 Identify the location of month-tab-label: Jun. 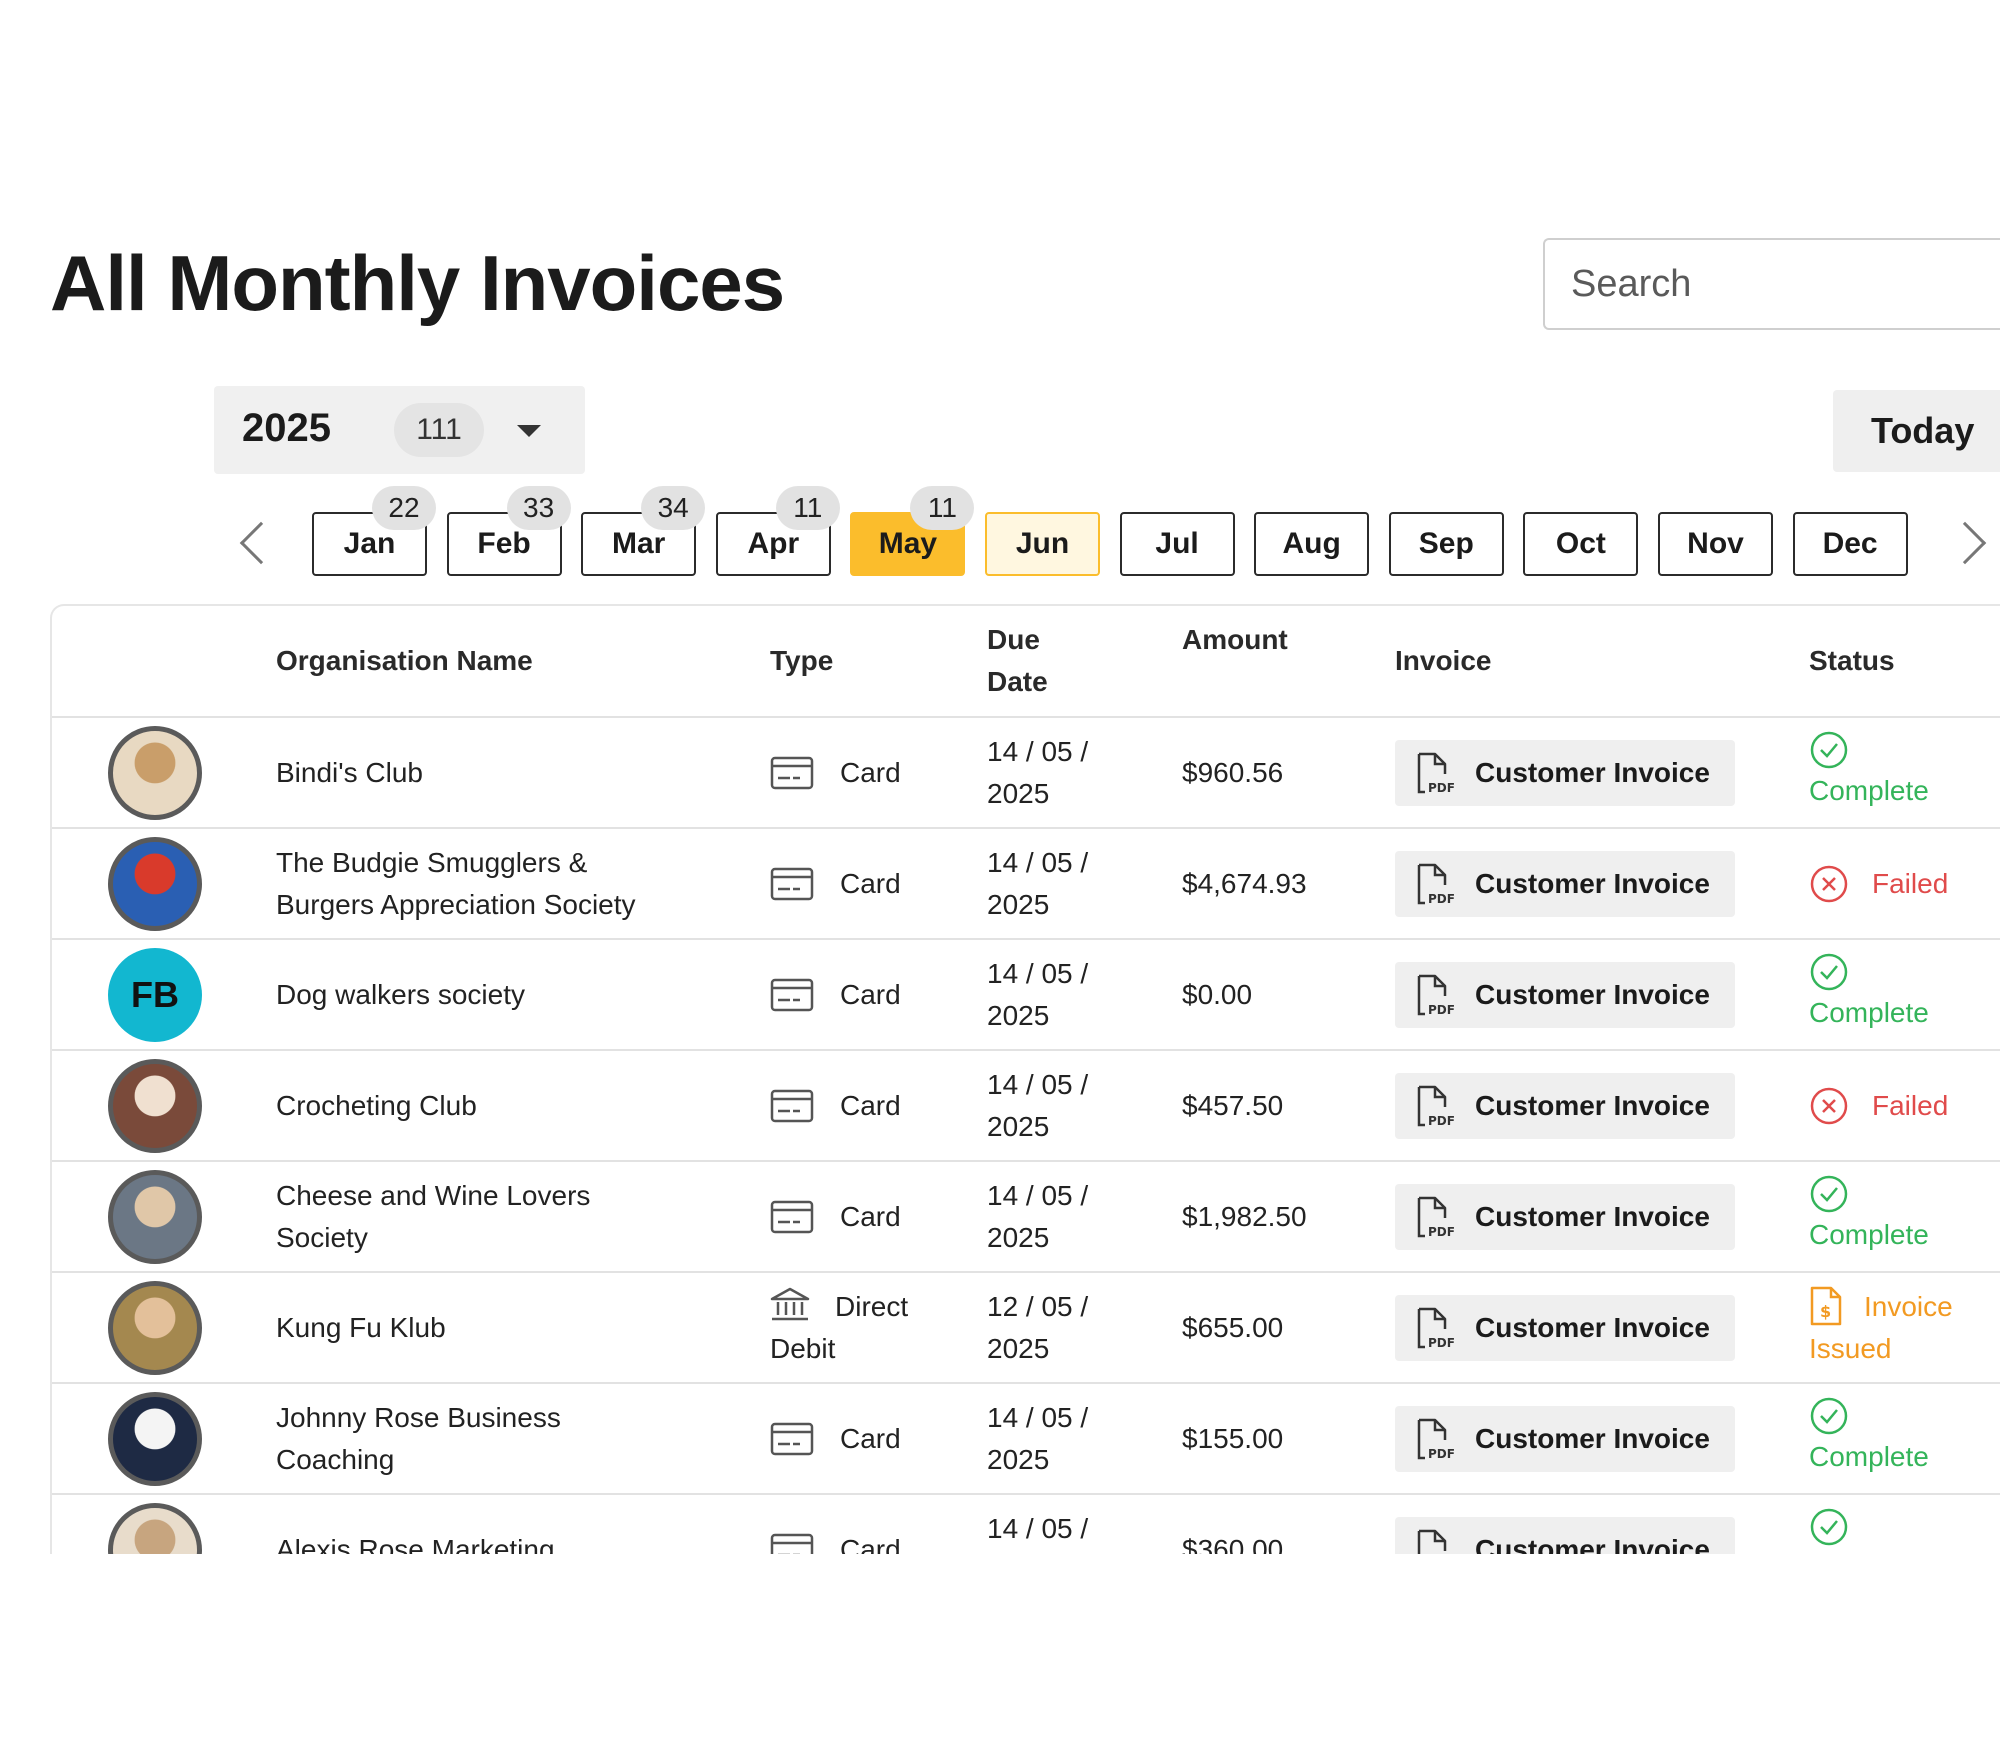
(1042, 543).